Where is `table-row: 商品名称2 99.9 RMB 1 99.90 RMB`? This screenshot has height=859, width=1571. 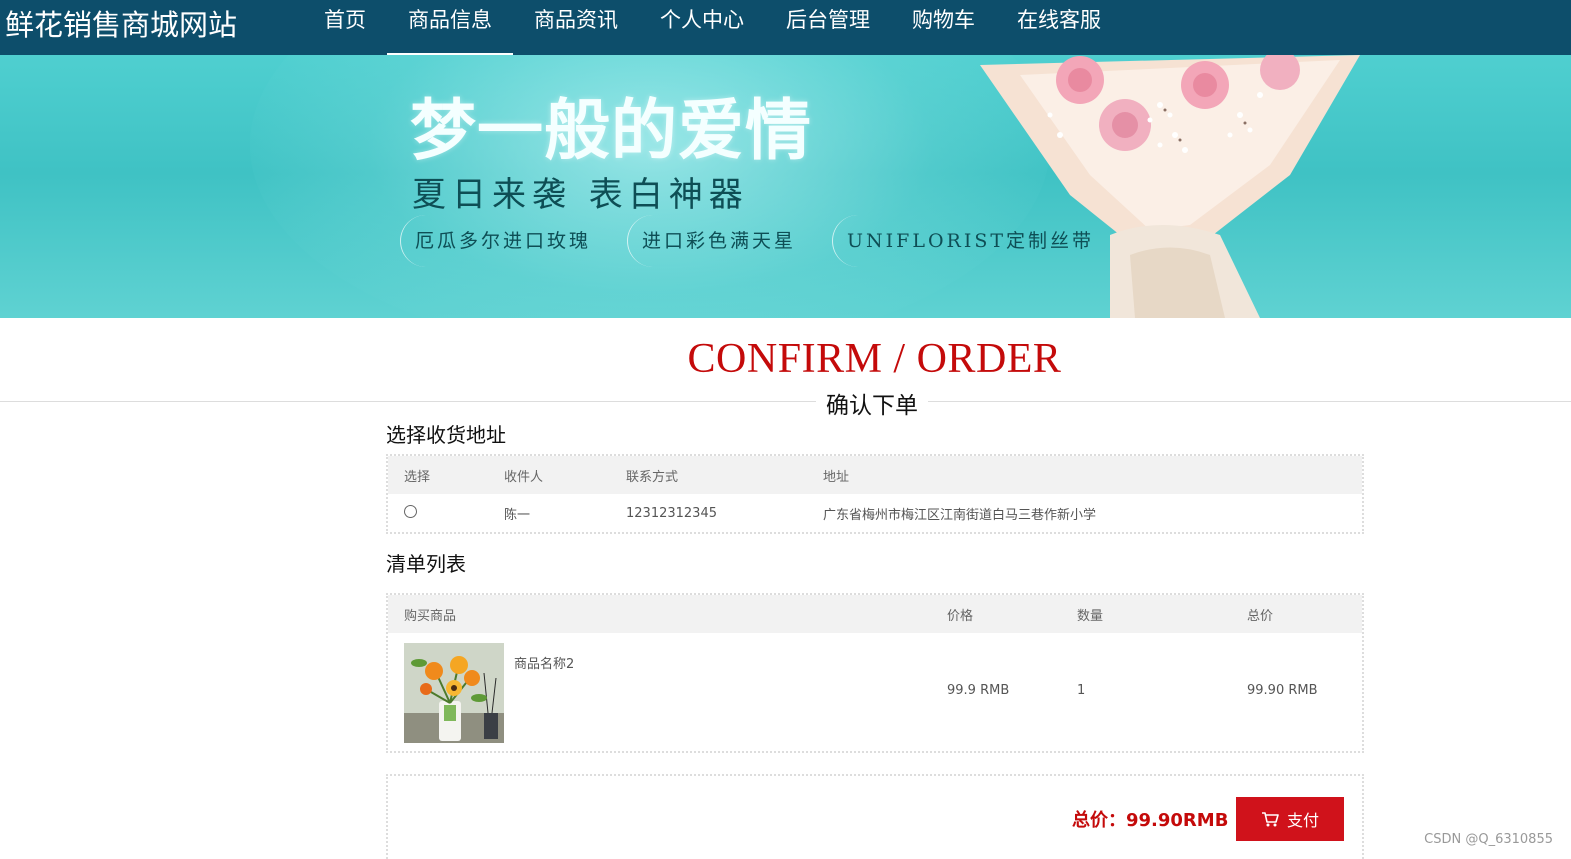 table-row: 商品名称2 99.9 RMB 1 99.90 RMB is located at coordinates (875, 692).